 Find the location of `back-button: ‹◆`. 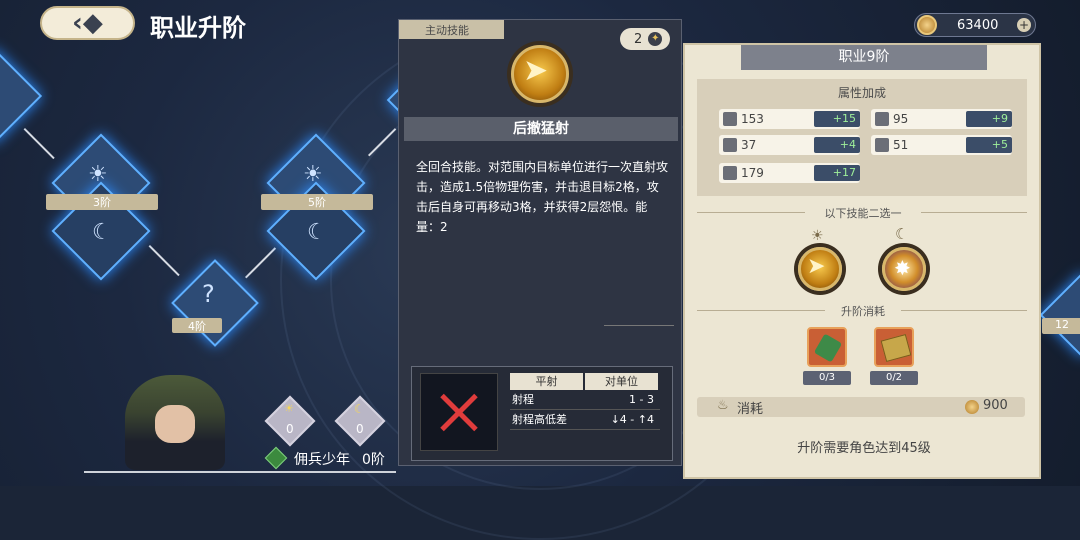

back-button: ‹◆ is located at coordinates (87, 23).